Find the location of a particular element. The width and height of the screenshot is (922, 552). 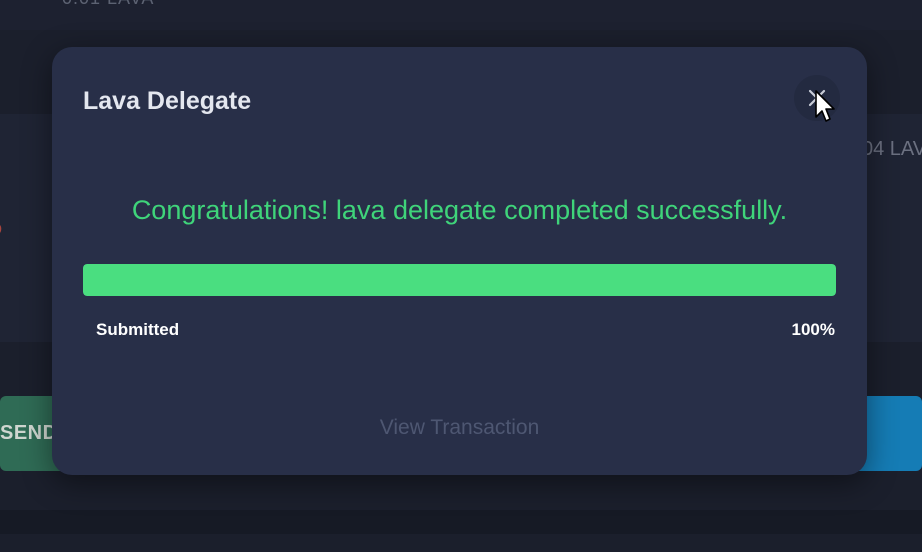

background-left-mark: o is located at coordinates (1, 228).